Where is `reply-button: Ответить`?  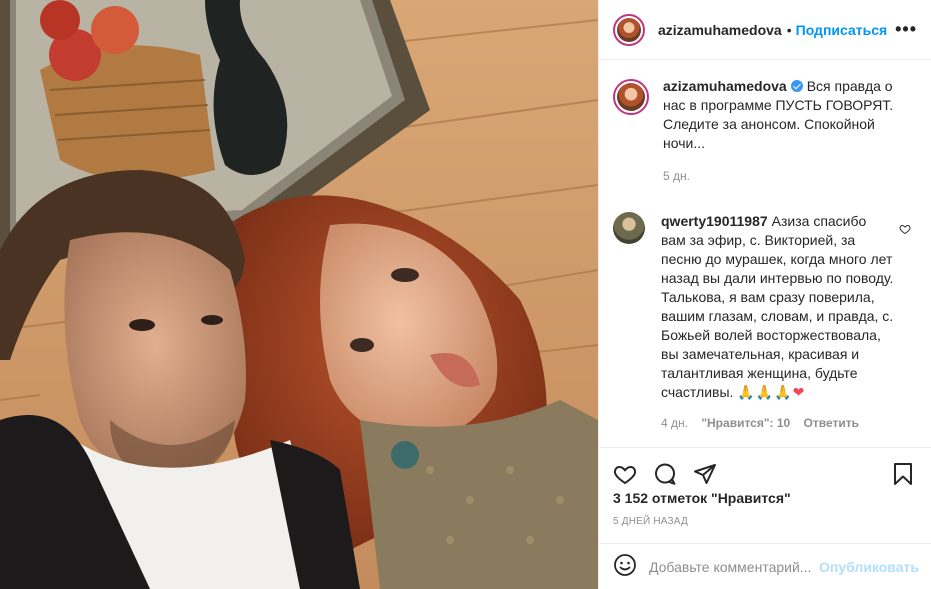 reply-button: Ответить is located at coordinates (831, 423).